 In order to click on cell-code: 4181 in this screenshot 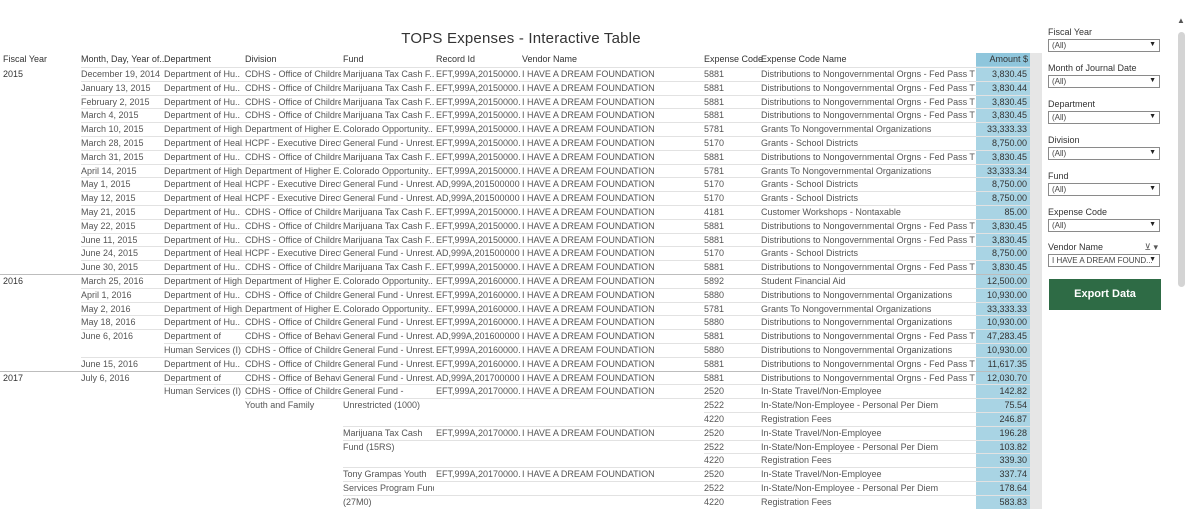, I will do `click(731, 212)`.